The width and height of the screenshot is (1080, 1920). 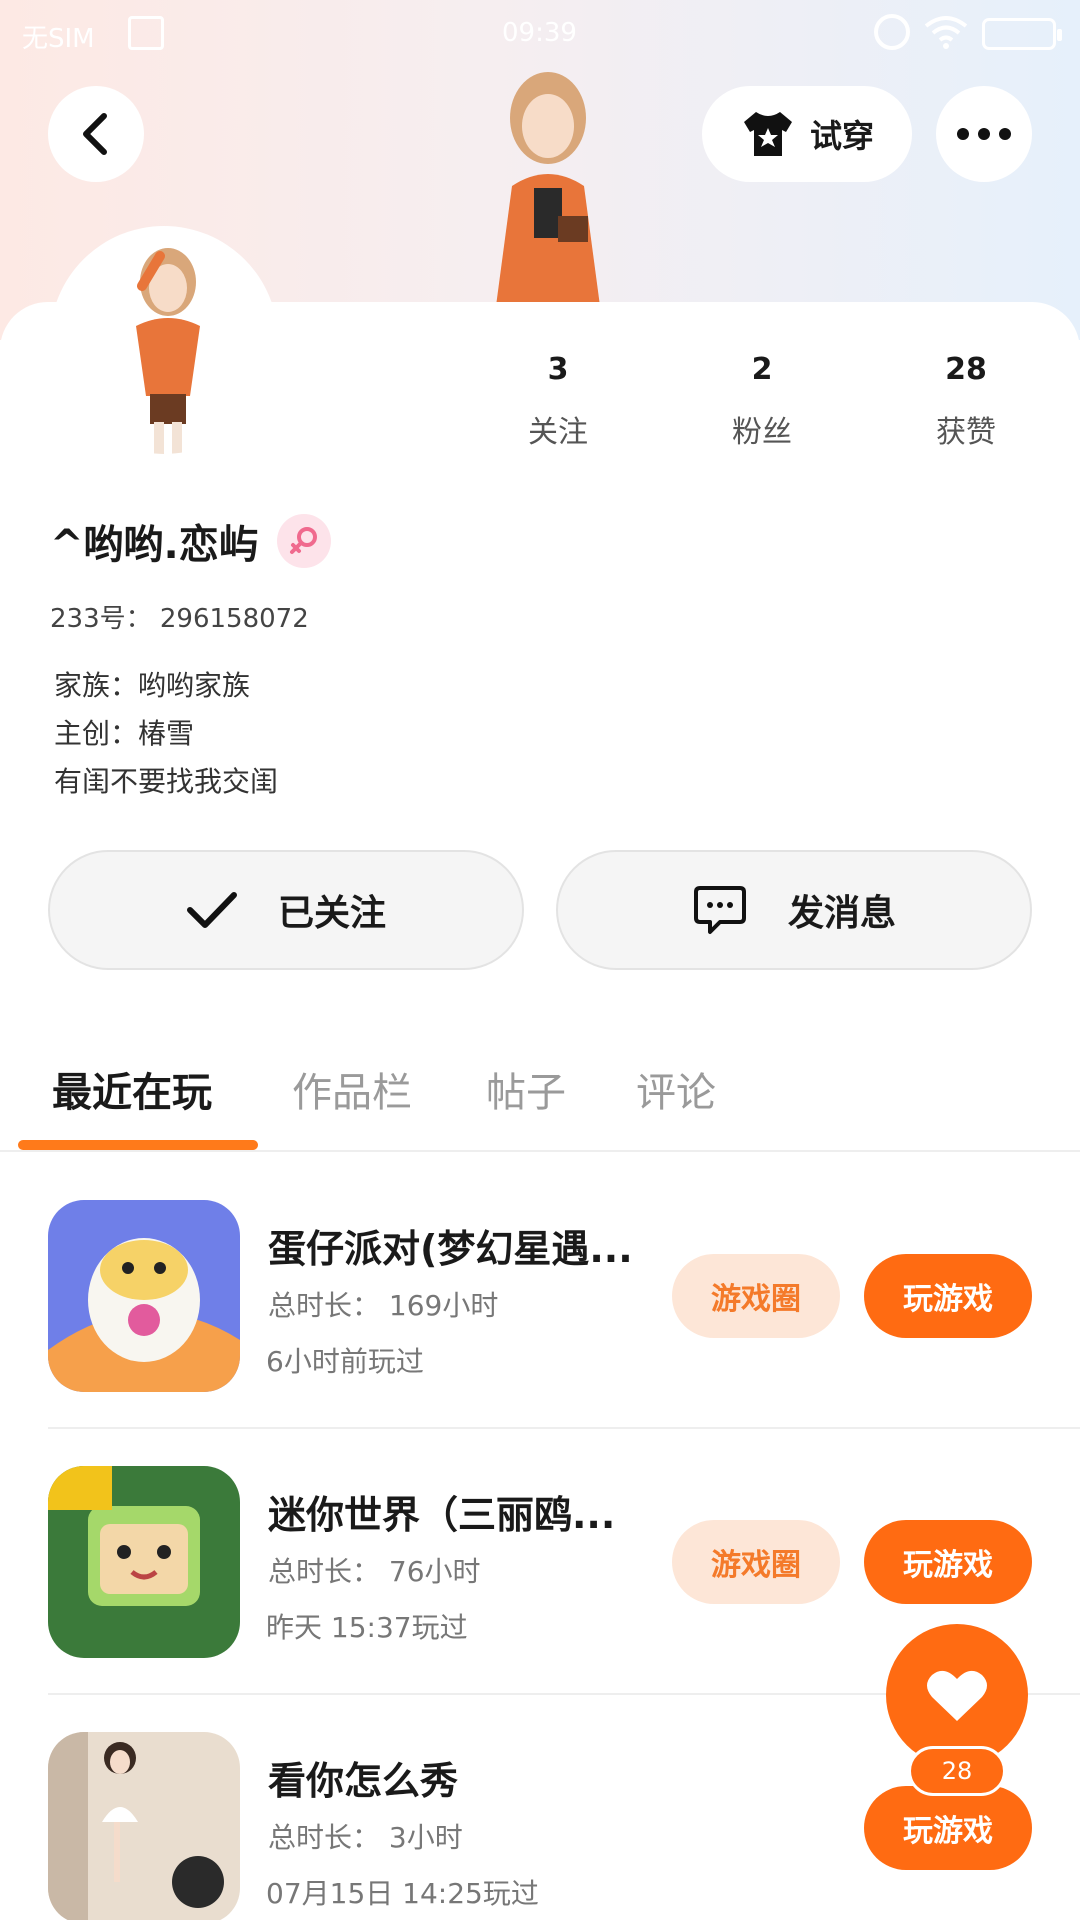 I want to click on profile-tabs: 最近在玩 作品栏 帖子 评论, so click(x=540, y=1090).